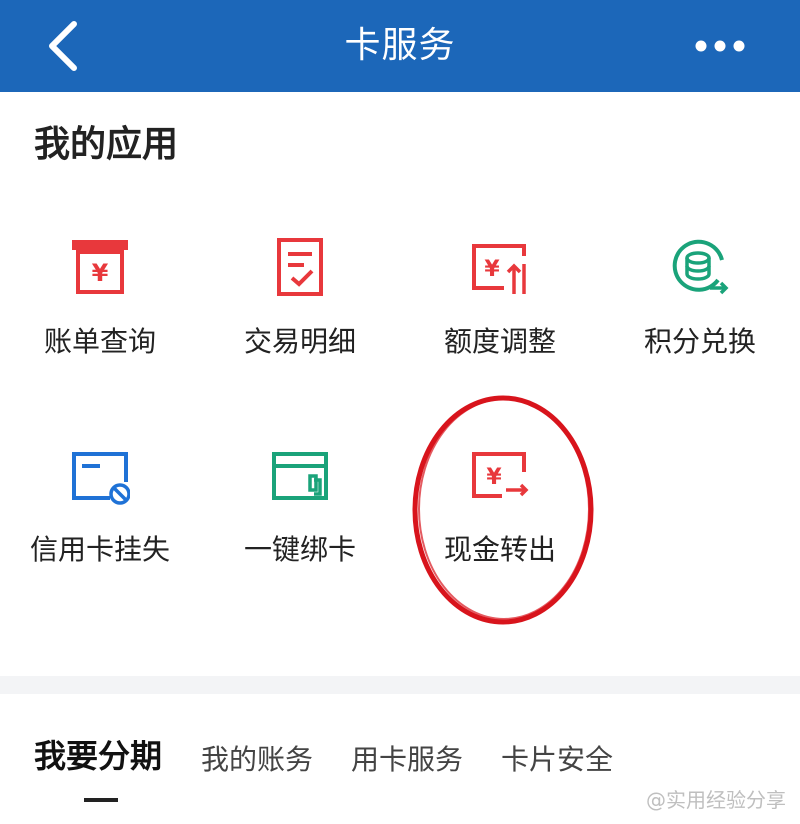 This screenshot has height=824, width=800. I want to click on more-dots-icon, so click(720, 46).